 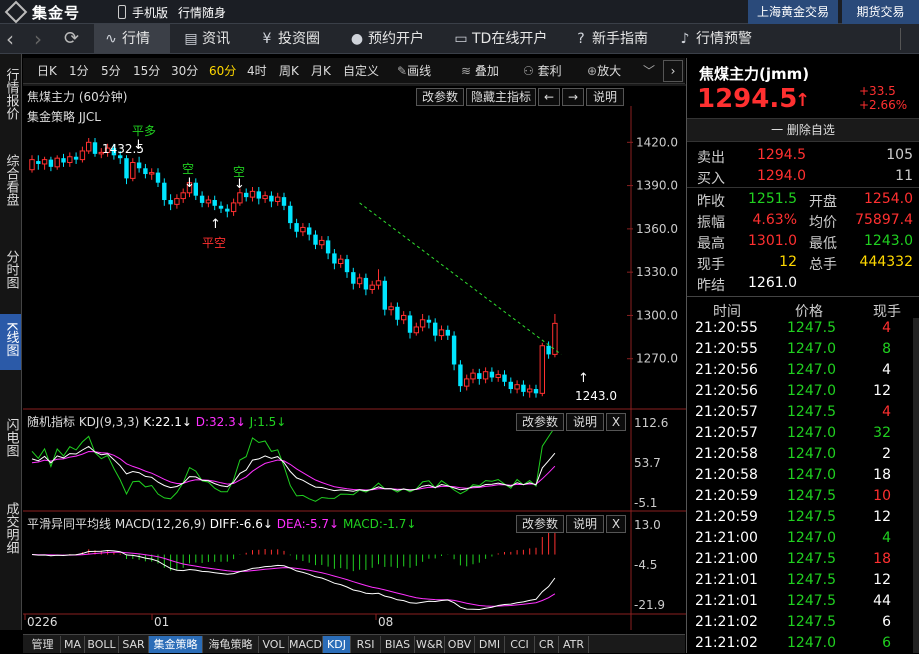 I want to click on kdj-k-line, so click(x=293, y=468).